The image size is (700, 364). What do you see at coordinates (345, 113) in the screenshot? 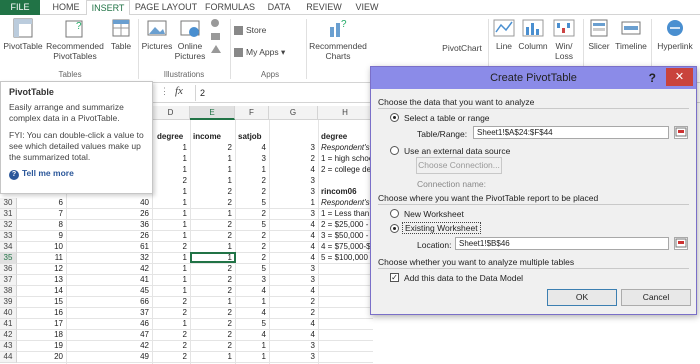
I see `column-header-h: H` at bounding box center [345, 113].